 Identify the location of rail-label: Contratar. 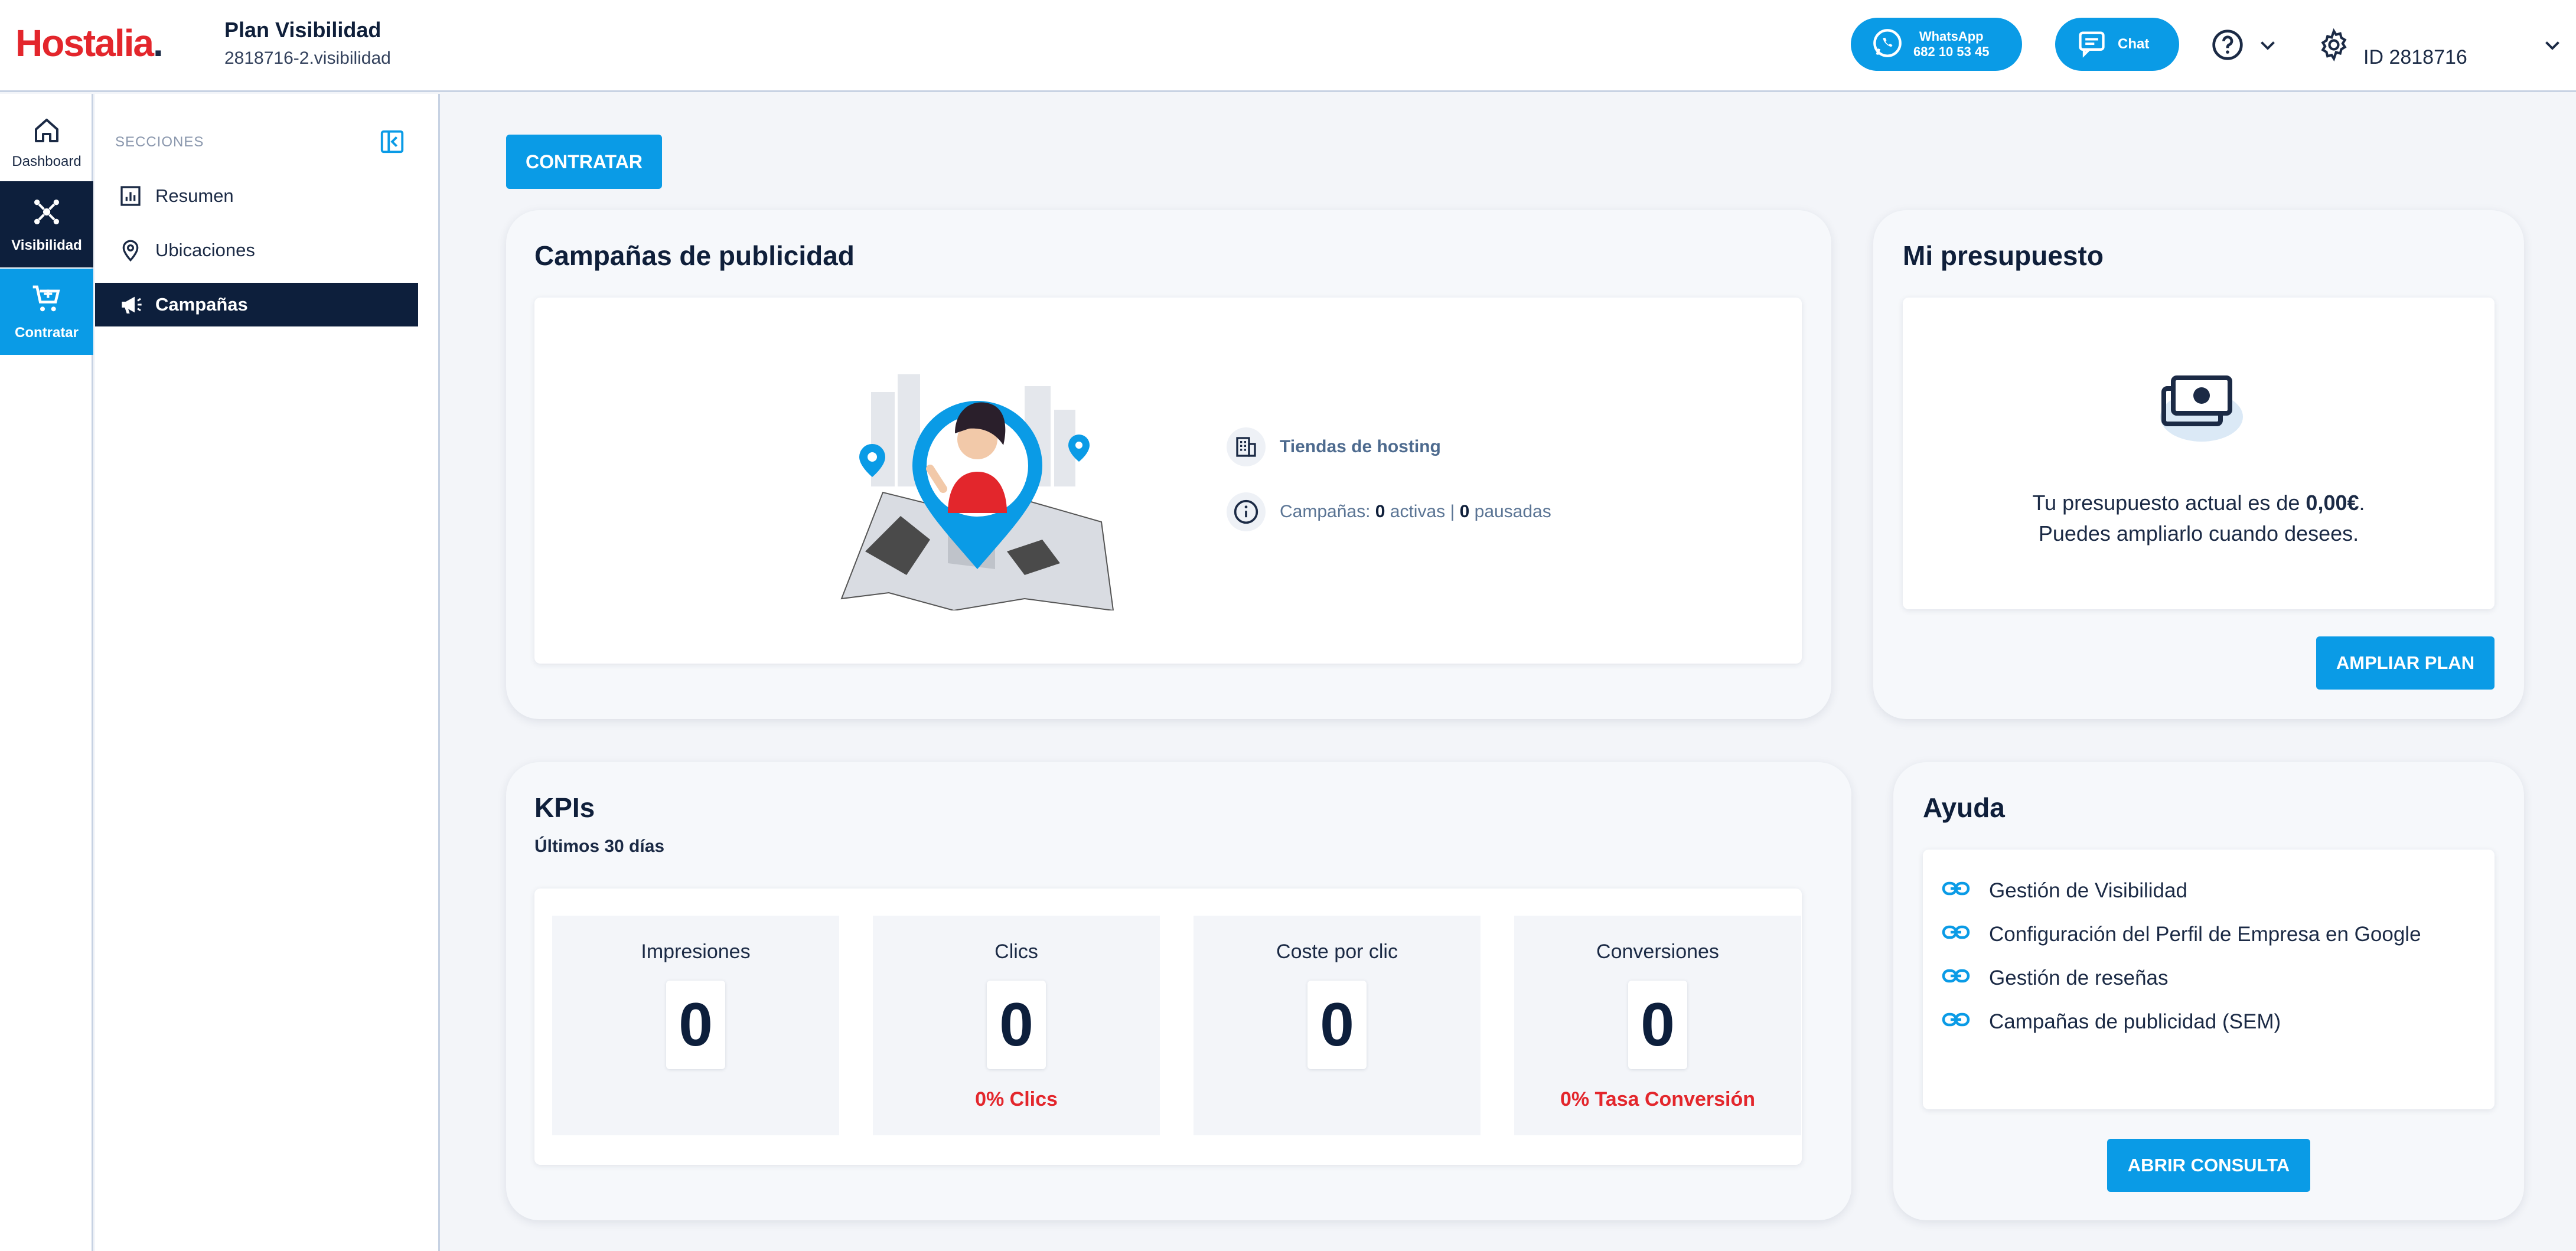
(46, 332).